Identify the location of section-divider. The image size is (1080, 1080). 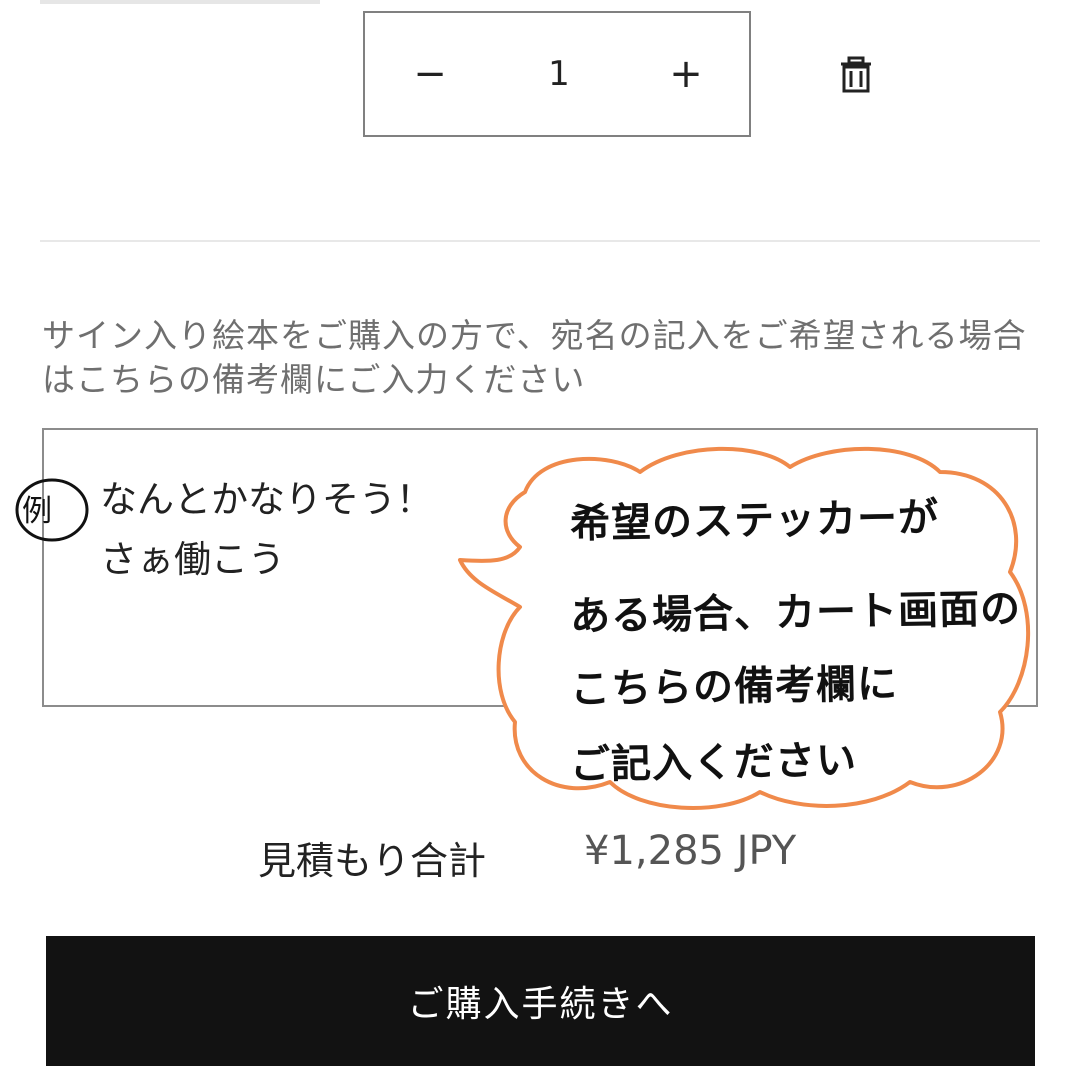
(540, 241).